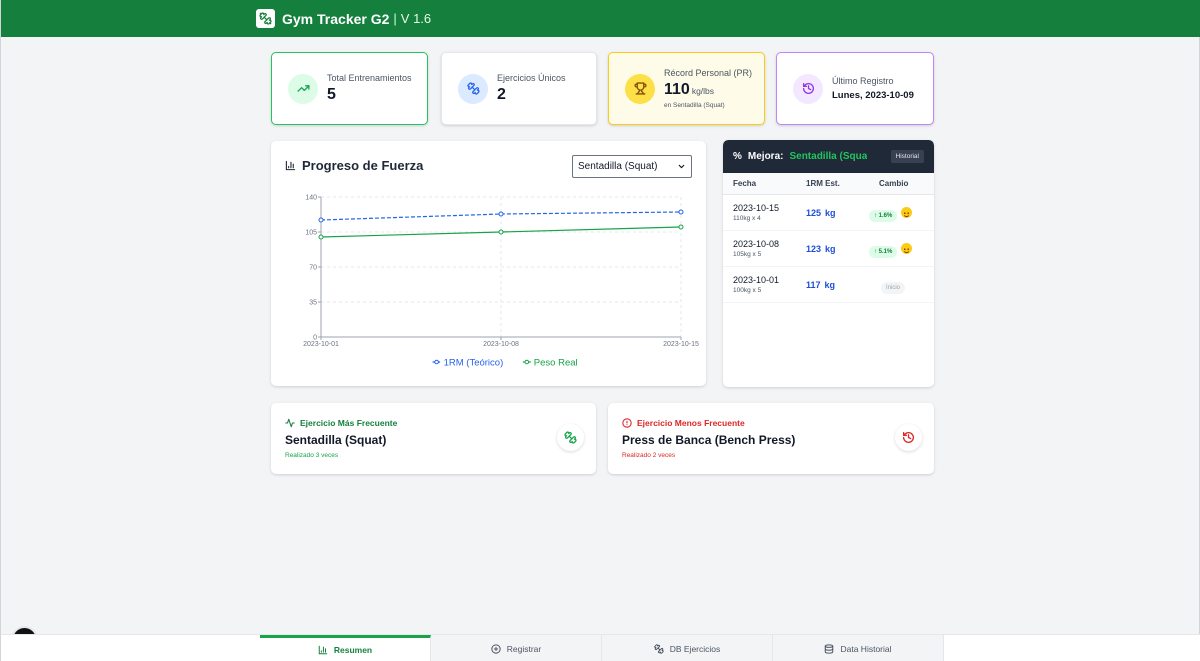 Image resolution: width=1200 pixels, height=661 pixels. I want to click on database-icon, so click(829, 648).